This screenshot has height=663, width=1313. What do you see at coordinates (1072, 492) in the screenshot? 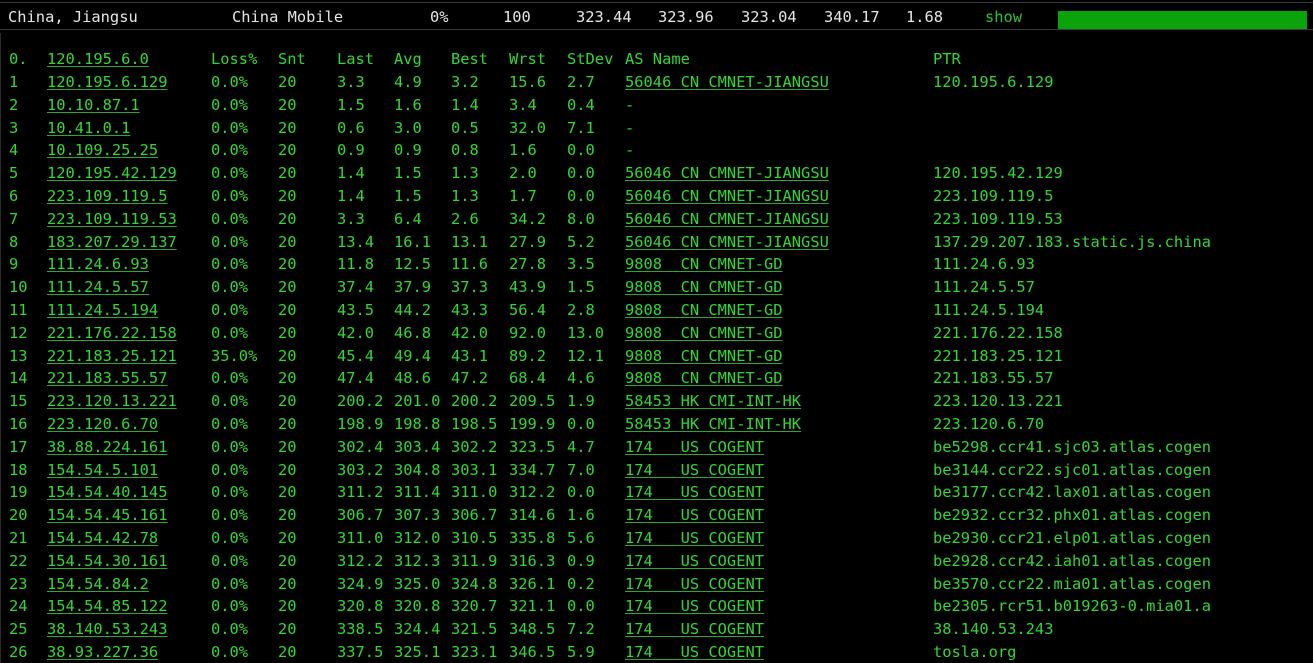
I see `hop-ptr: be3177.ccr42.lax01.atlas.cogen` at bounding box center [1072, 492].